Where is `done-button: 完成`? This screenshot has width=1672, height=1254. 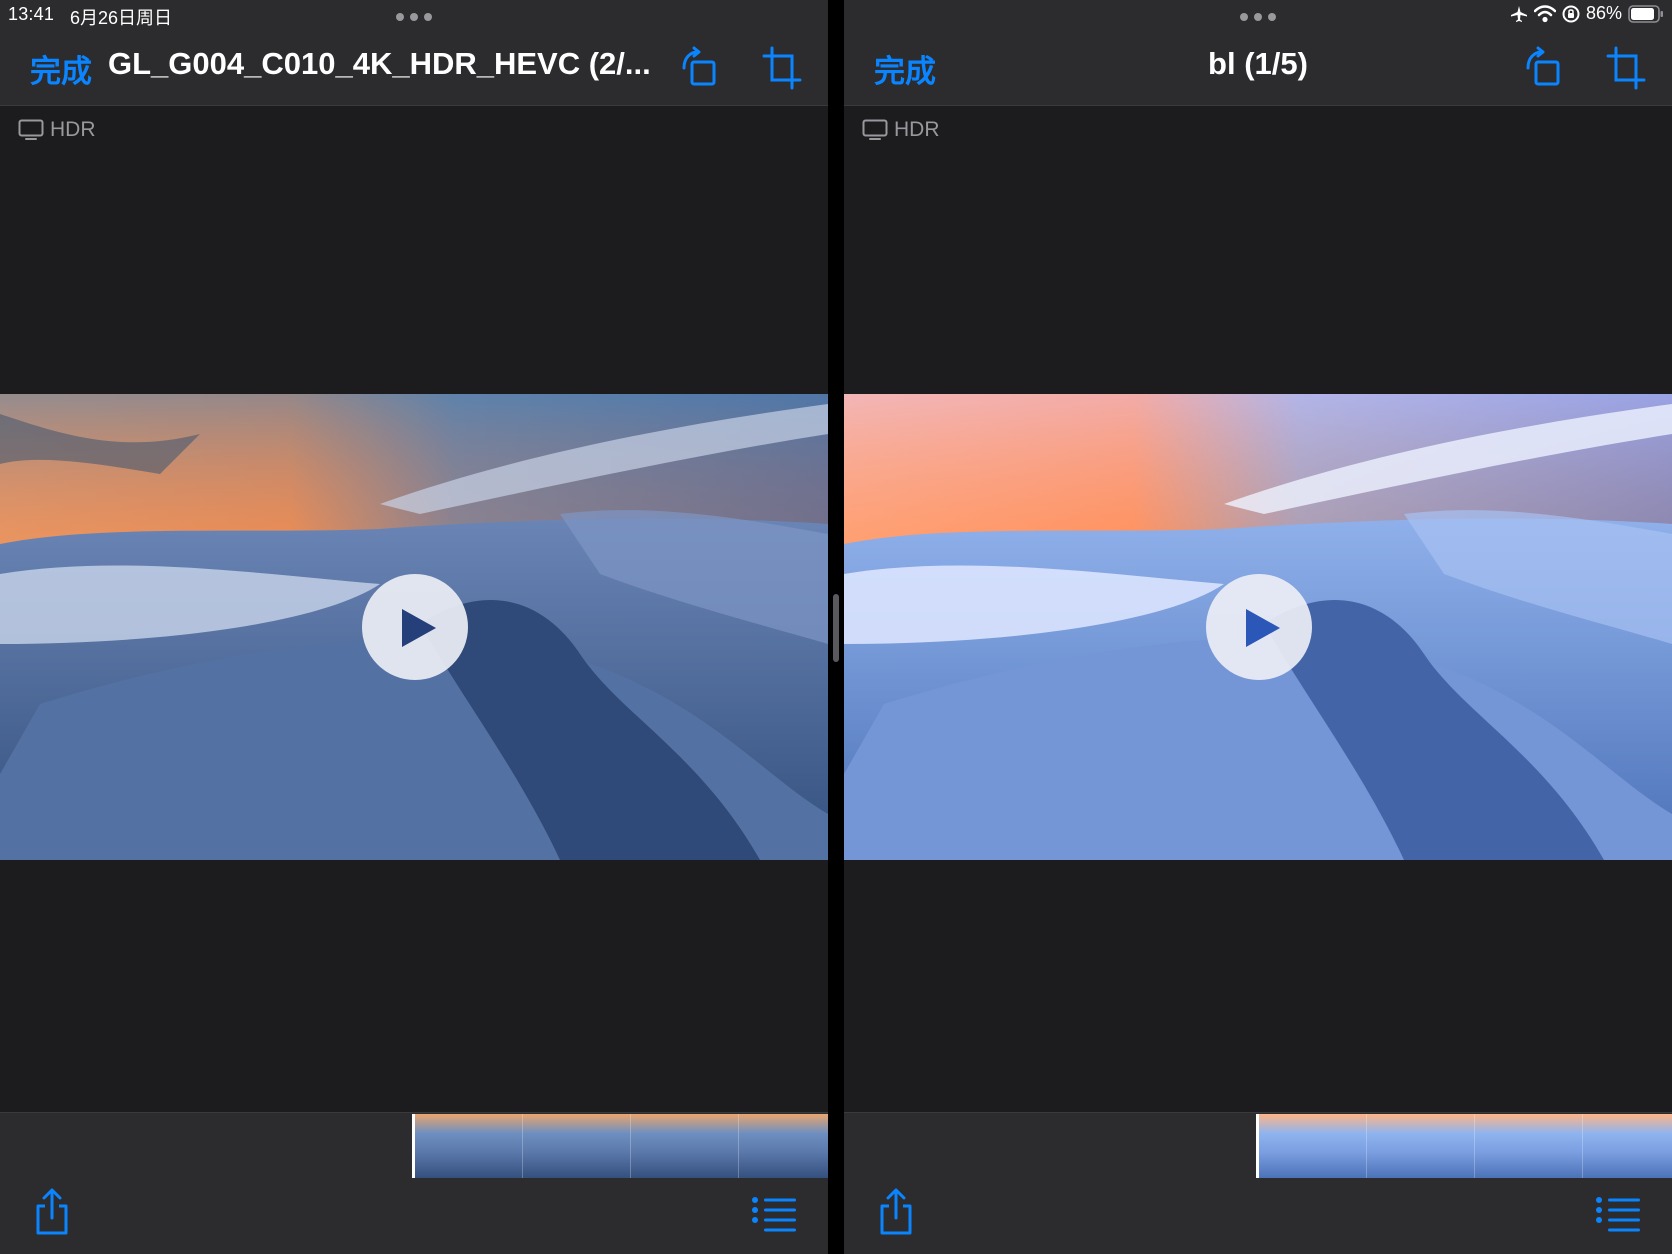
done-button: 完成 is located at coordinates (61, 68).